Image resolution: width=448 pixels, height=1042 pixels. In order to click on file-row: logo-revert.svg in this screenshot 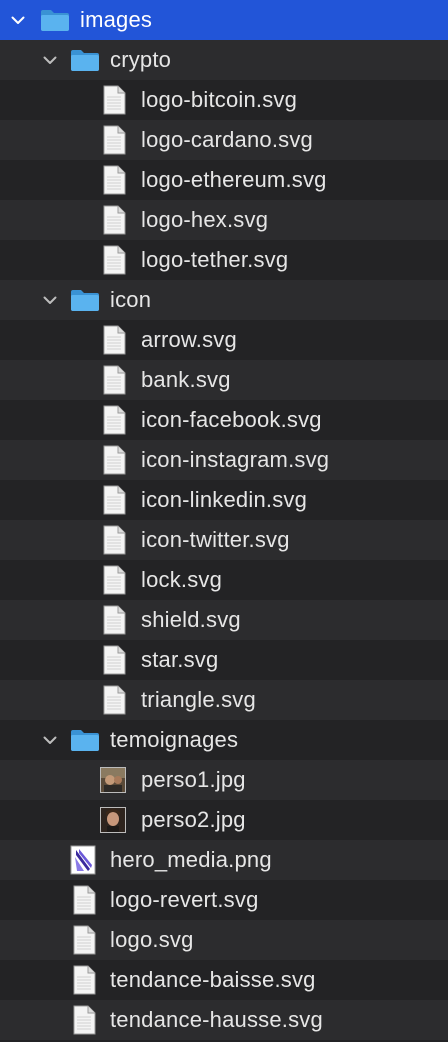, I will do `click(224, 900)`.